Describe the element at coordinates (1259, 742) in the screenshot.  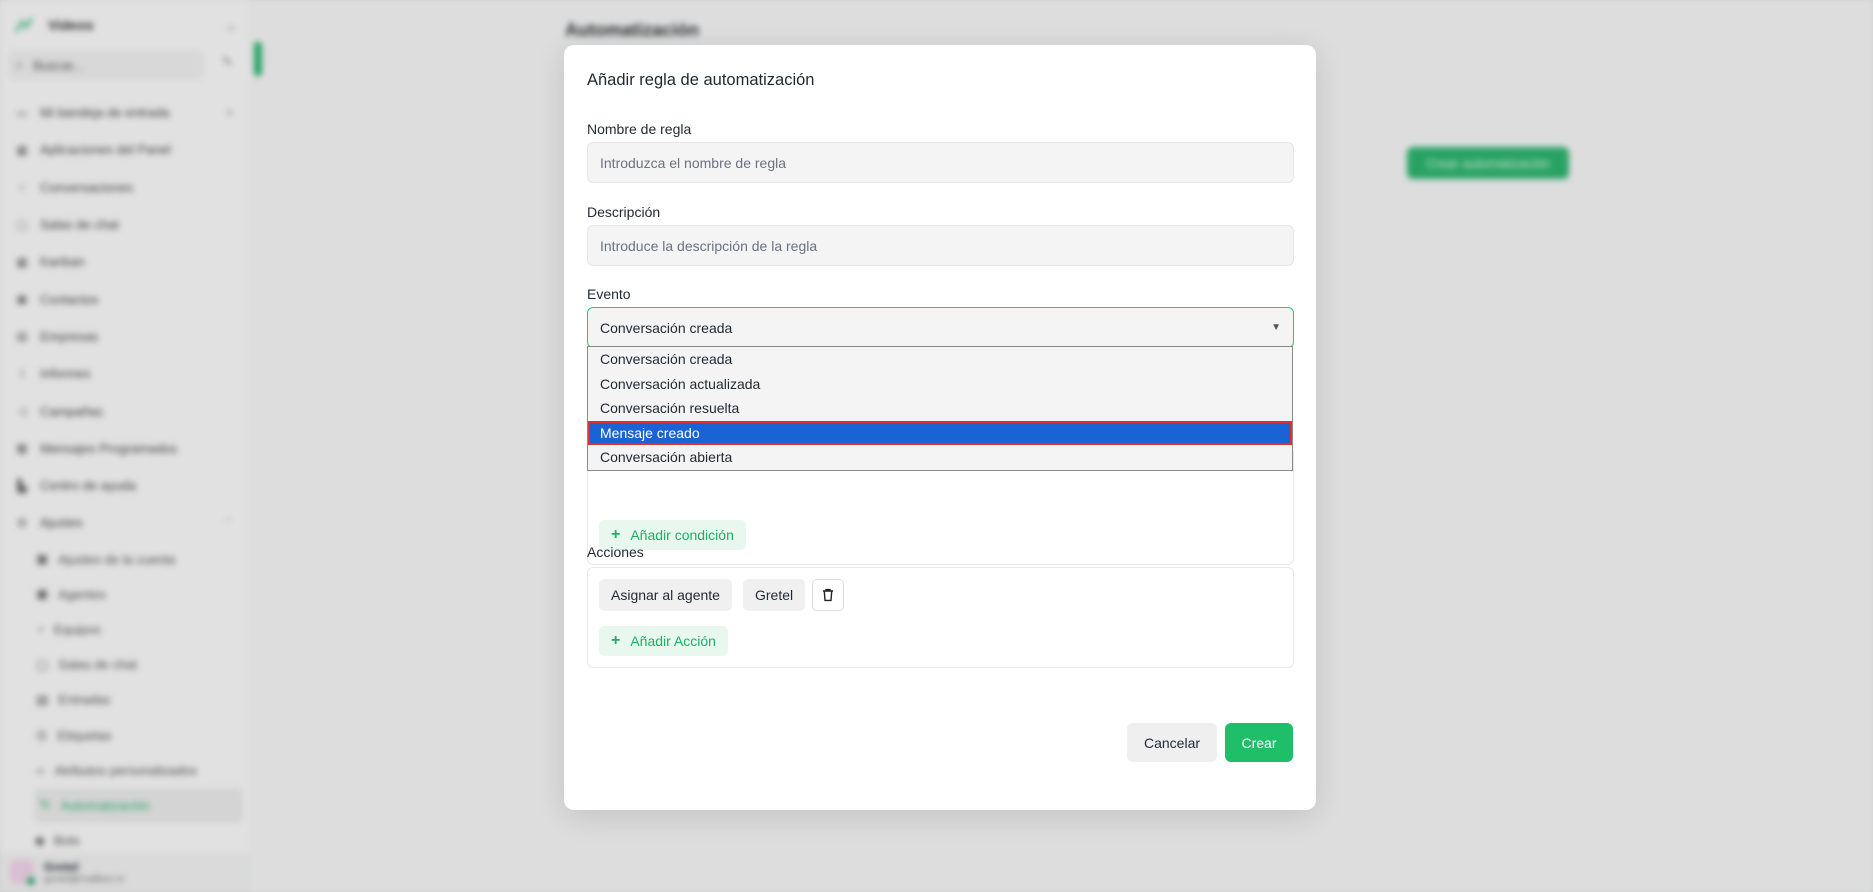
I see `create-button: Crear` at that location.